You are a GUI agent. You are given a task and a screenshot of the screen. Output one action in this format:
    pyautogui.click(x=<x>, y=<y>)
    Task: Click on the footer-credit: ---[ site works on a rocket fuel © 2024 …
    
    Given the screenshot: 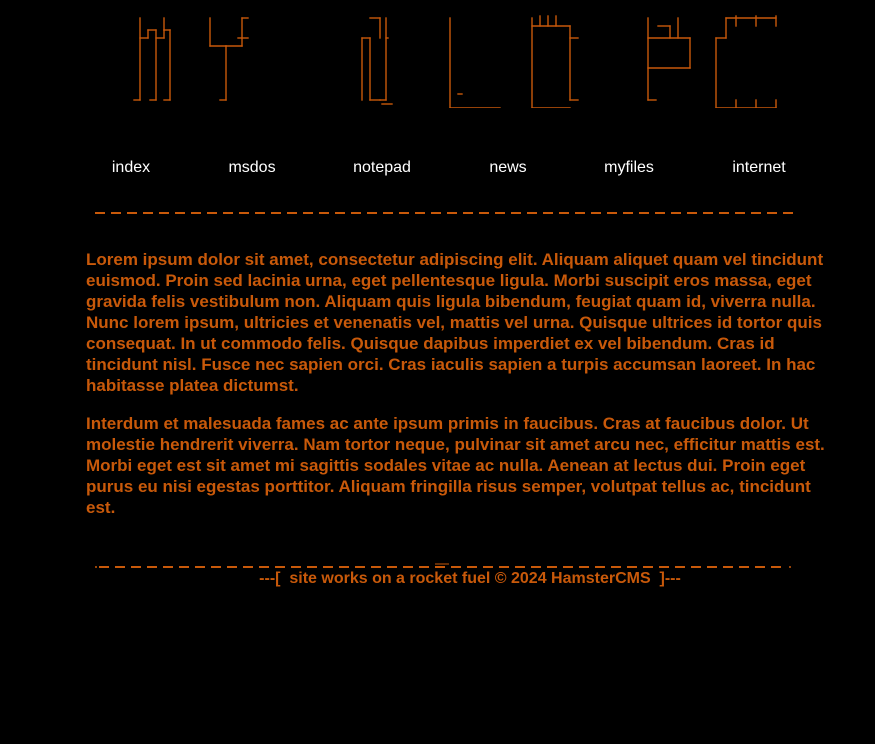 What is the action you would take?
    pyautogui.click(x=470, y=578)
    